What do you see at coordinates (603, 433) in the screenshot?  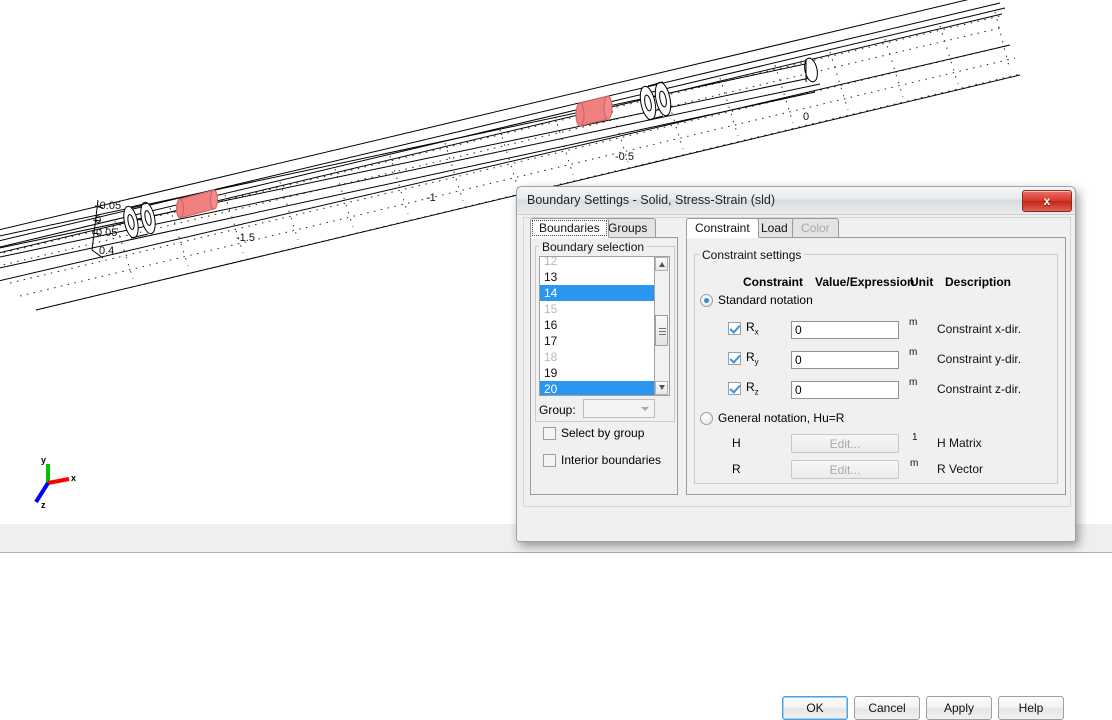 I see `select-by-group-label: Select by group` at bounding box center [603, 433].